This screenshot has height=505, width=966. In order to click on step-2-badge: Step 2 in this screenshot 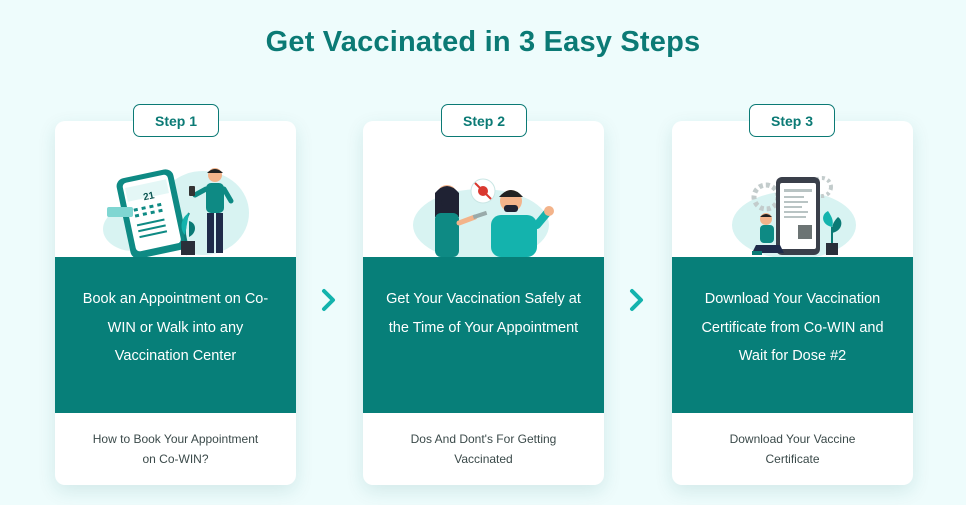, I will do `click(484, 120)`.